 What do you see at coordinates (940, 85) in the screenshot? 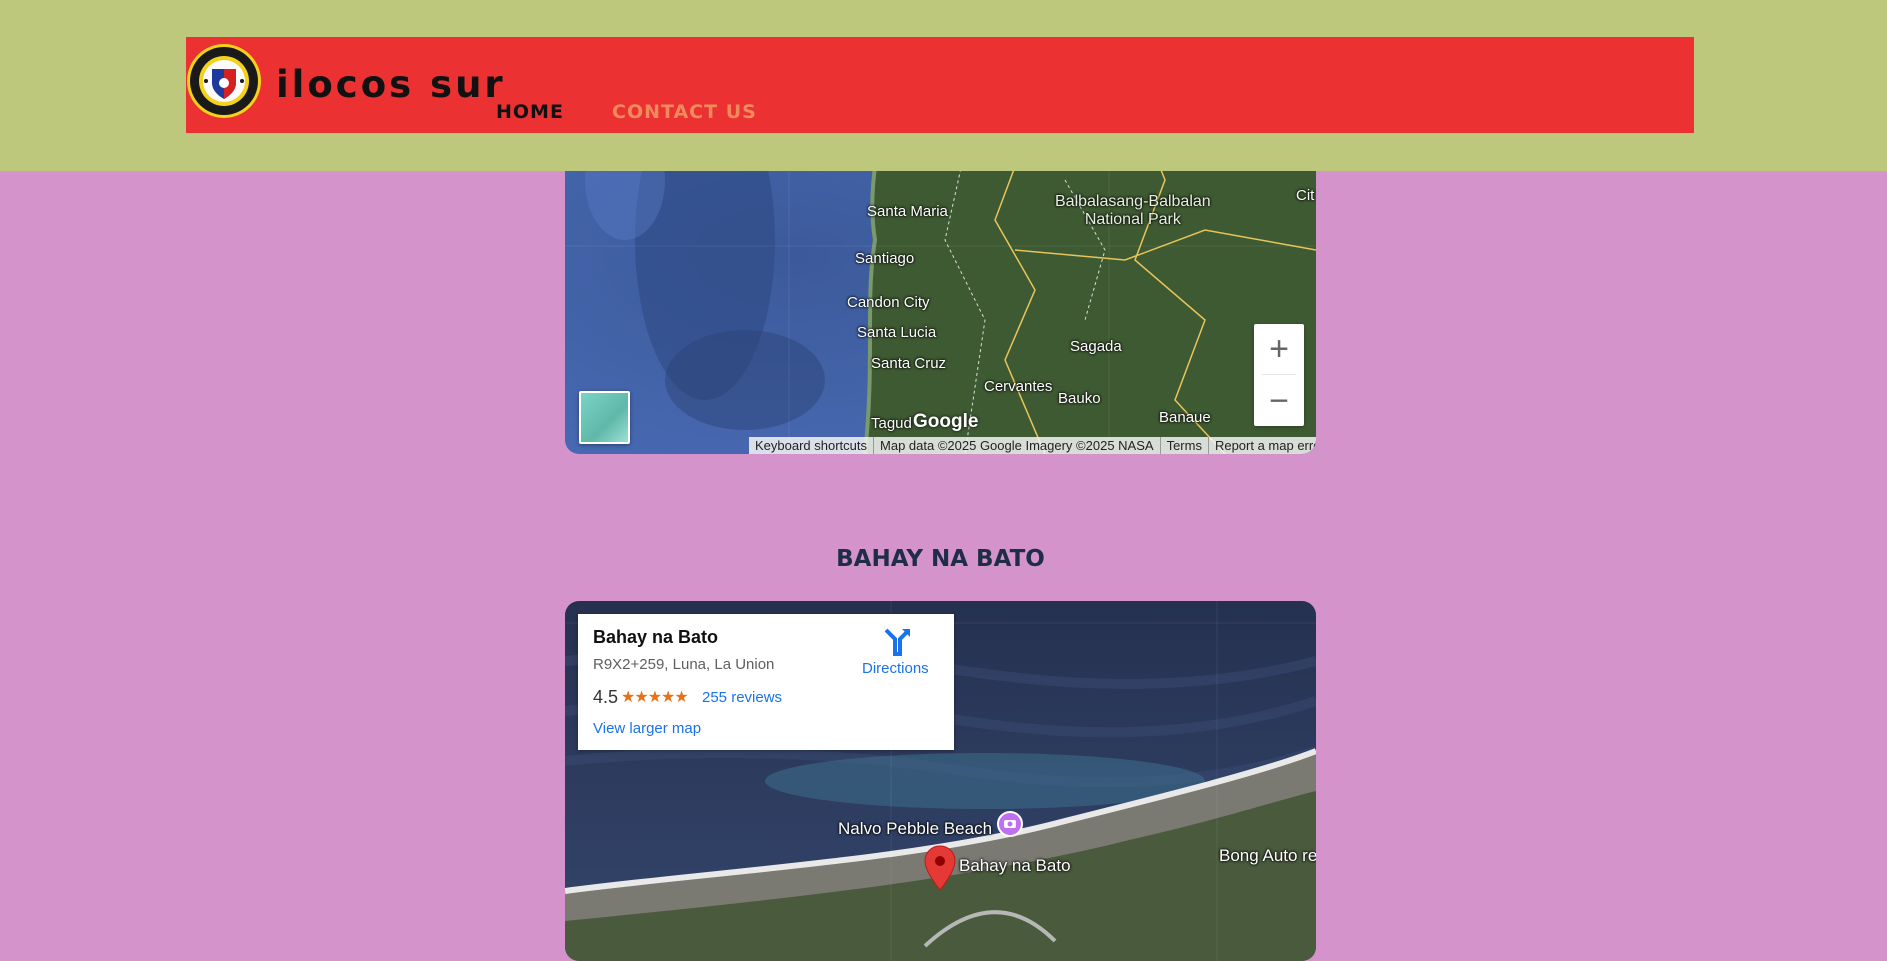
I see `navbar: ilocos sur HOME CONTACT US` at bounding box center [940, 85].